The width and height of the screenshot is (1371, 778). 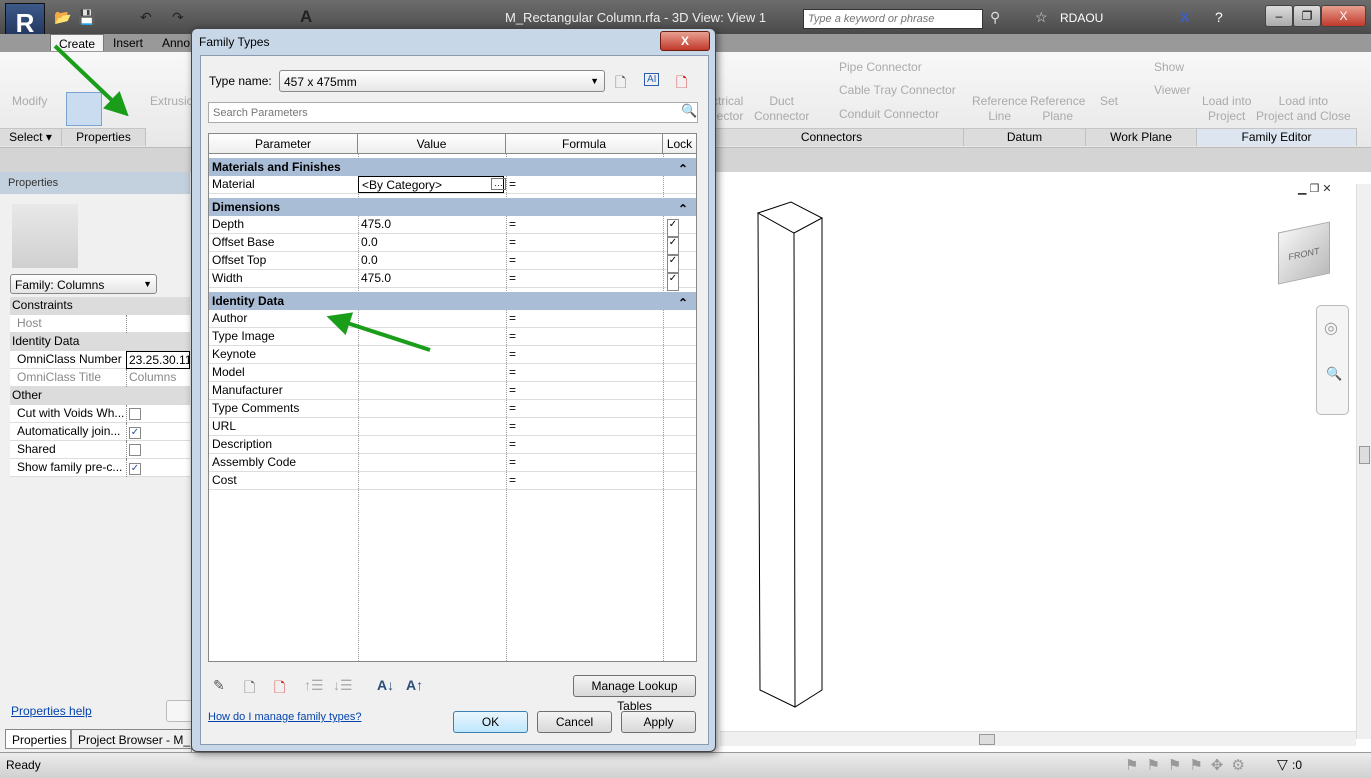 What do you see at coordinates (995, 17) in the screenshot?
I see `binoculars-icon: ⚲` at bounding box center [995, 17].